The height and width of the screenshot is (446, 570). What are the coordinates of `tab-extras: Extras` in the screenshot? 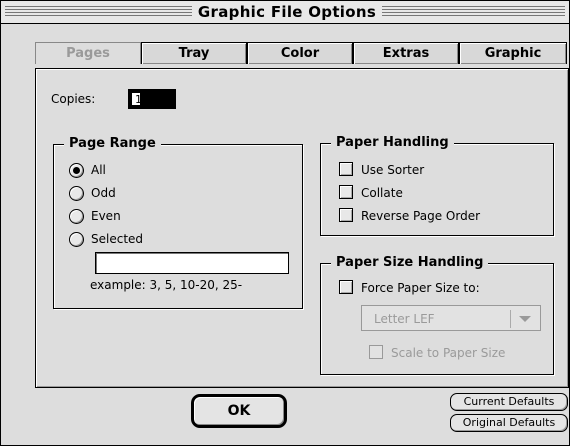 It's located at (406, 53).